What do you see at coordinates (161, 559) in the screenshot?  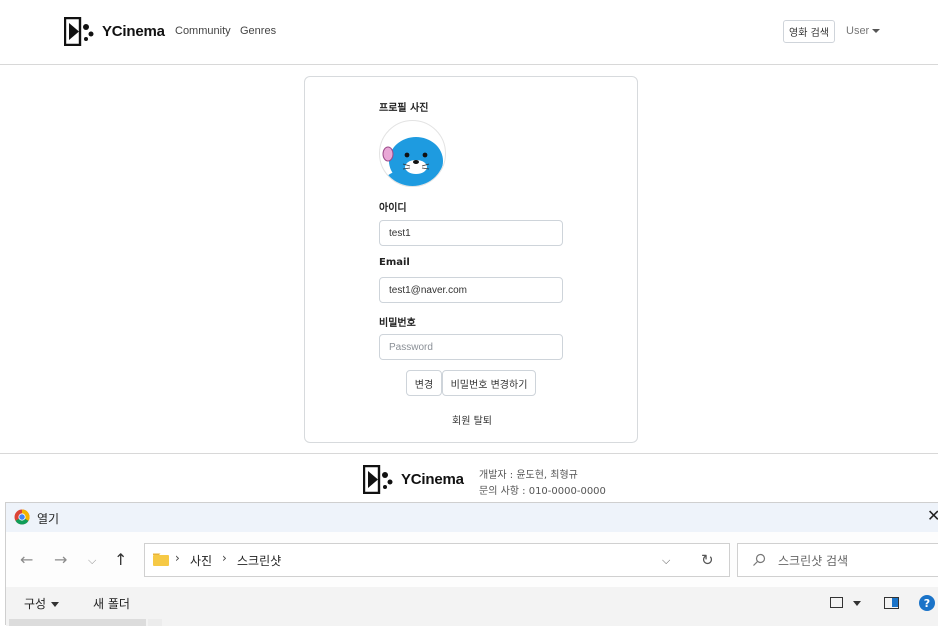 I see `folder-icon` at bounding box center [161, 559].